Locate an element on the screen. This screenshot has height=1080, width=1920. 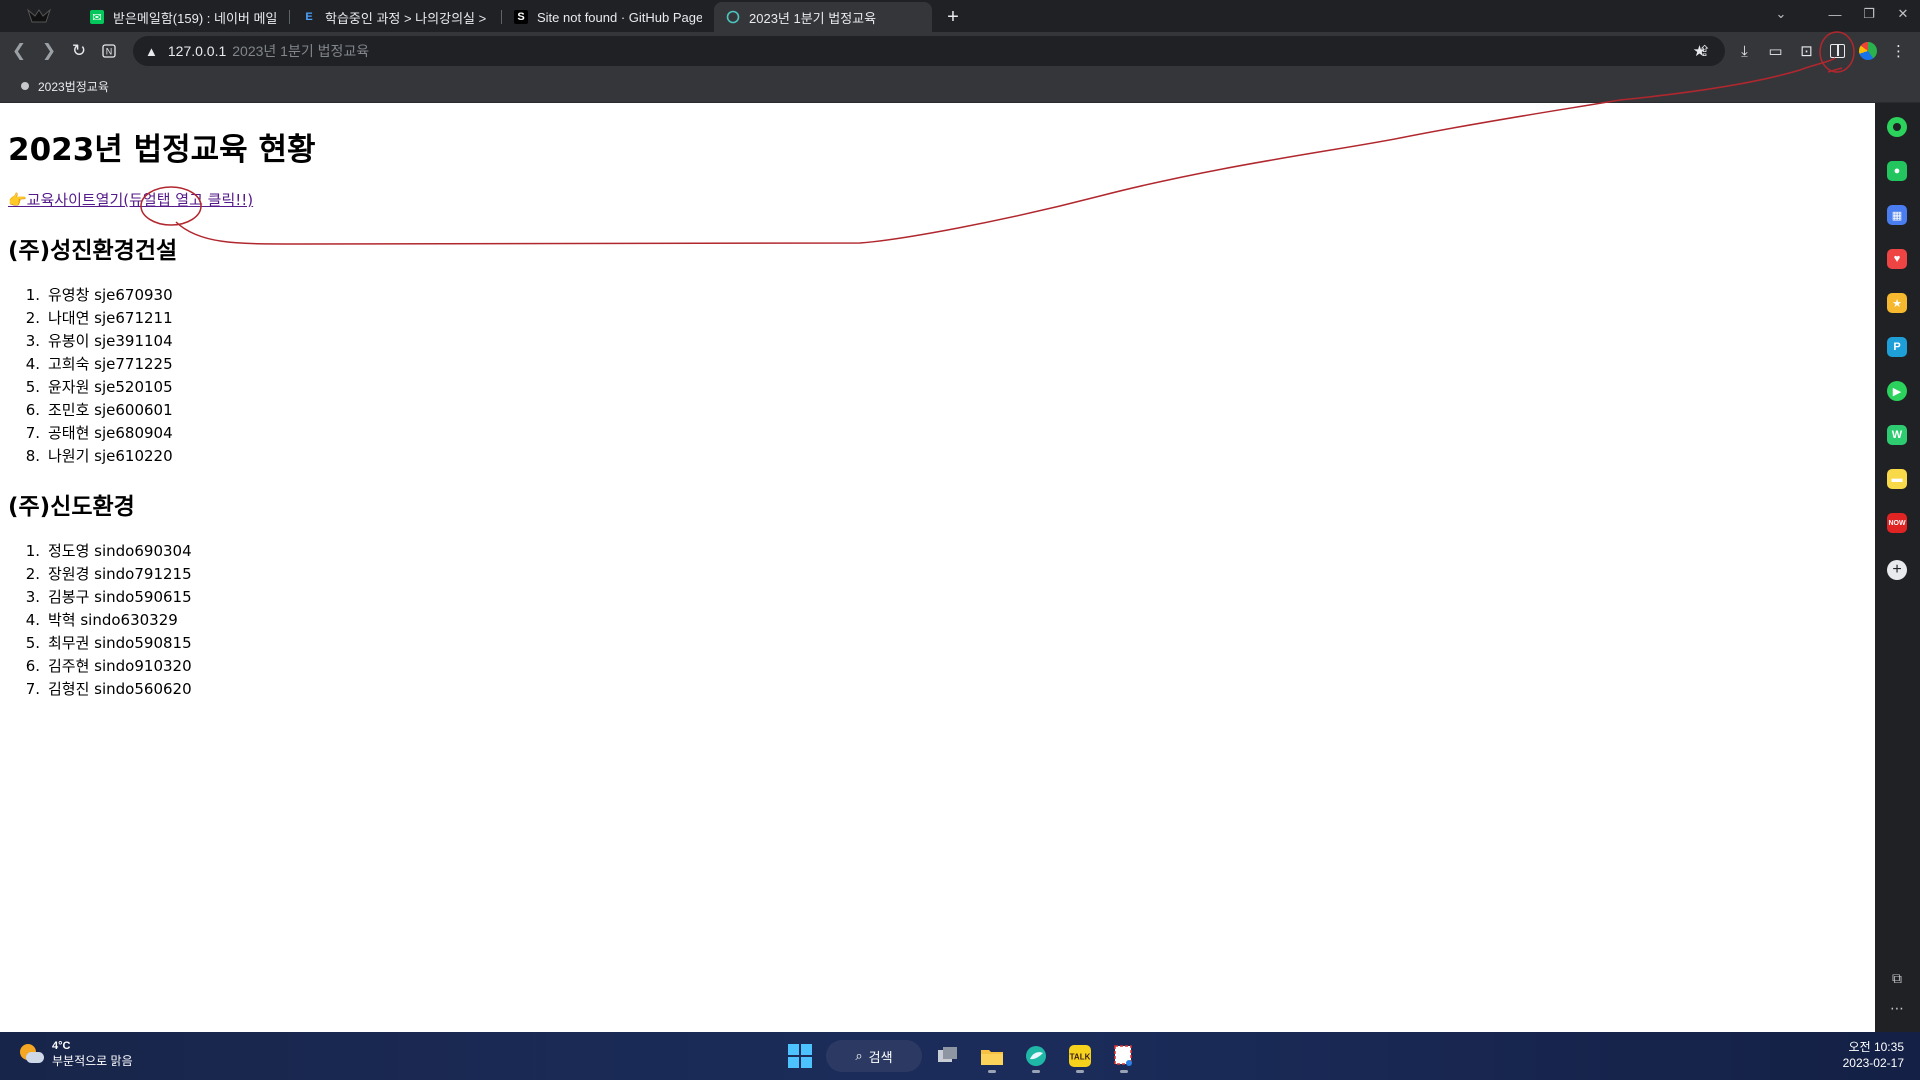
download-icon: ⤓ is located at coordinates (1744, 51).